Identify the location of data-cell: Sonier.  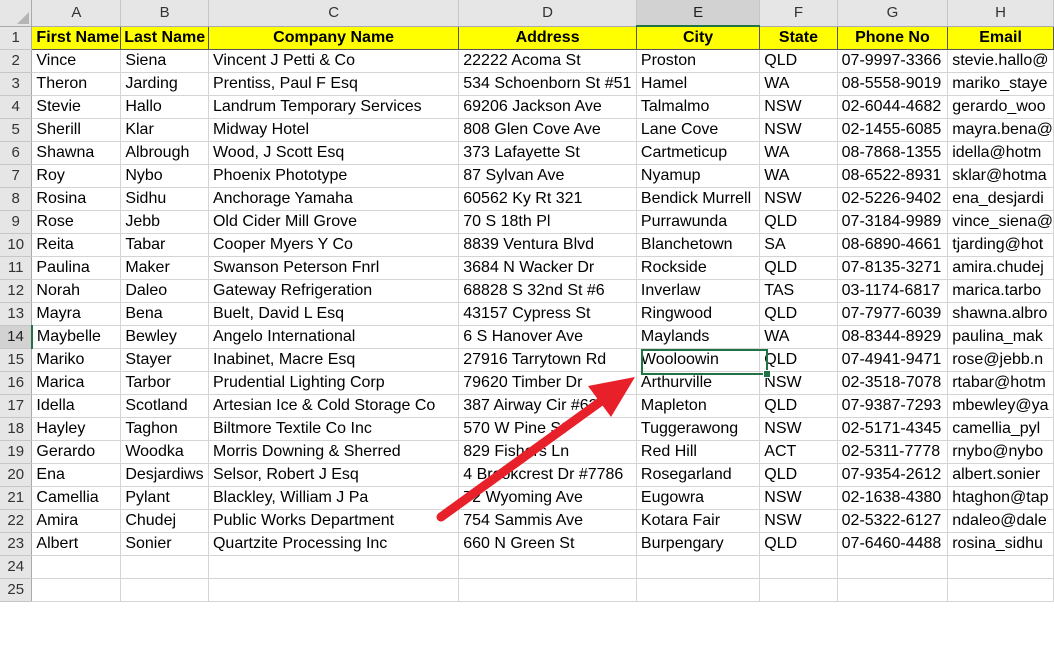
(164, 544).